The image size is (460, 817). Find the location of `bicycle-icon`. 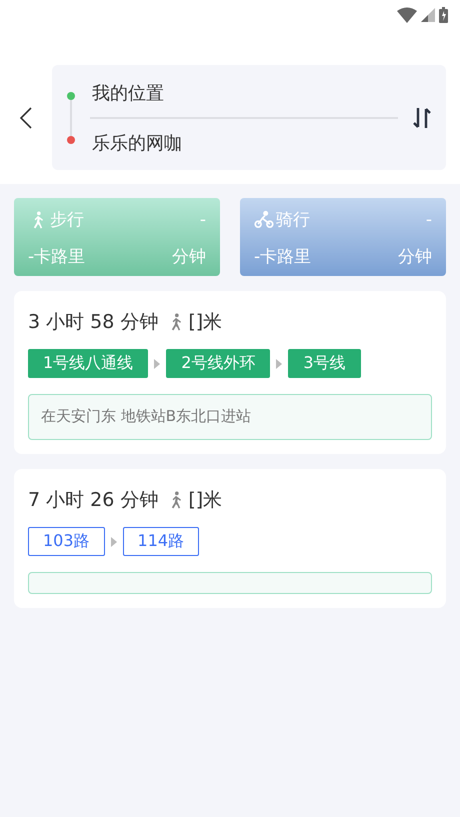

bicycle-icon is located at coordinates (264, 220).